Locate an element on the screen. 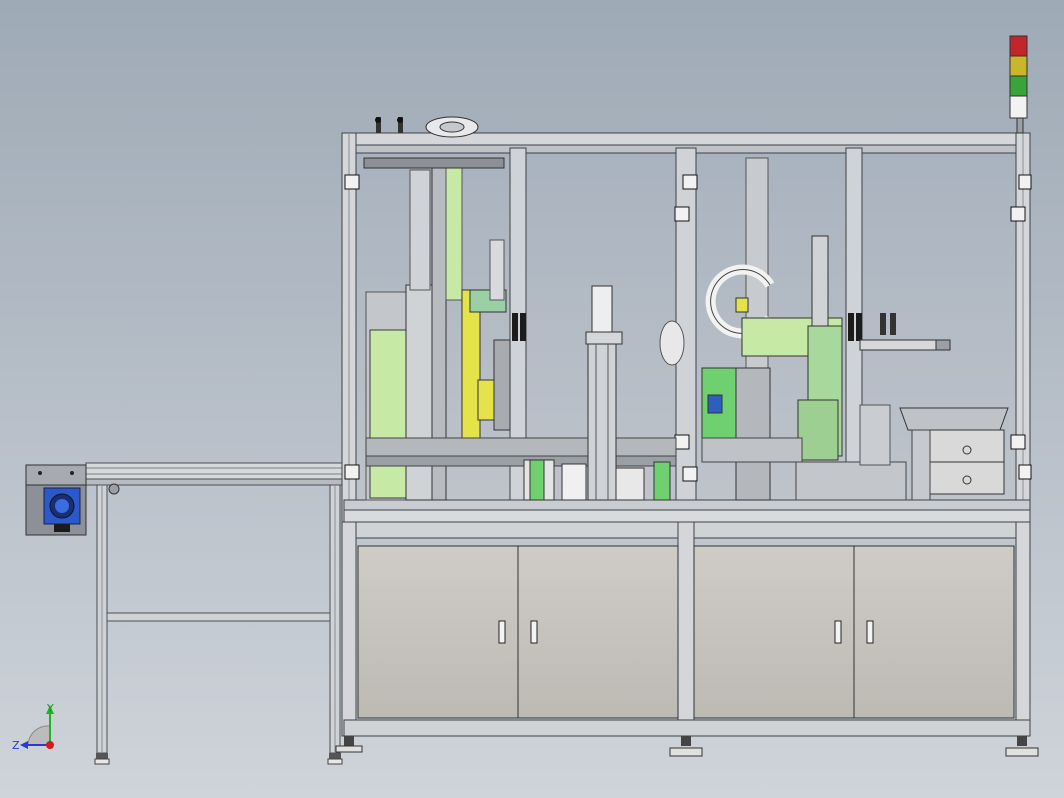 This screenshot has height=798, width=1064. conveyor-motor-box is located at coordinates (56, 500).